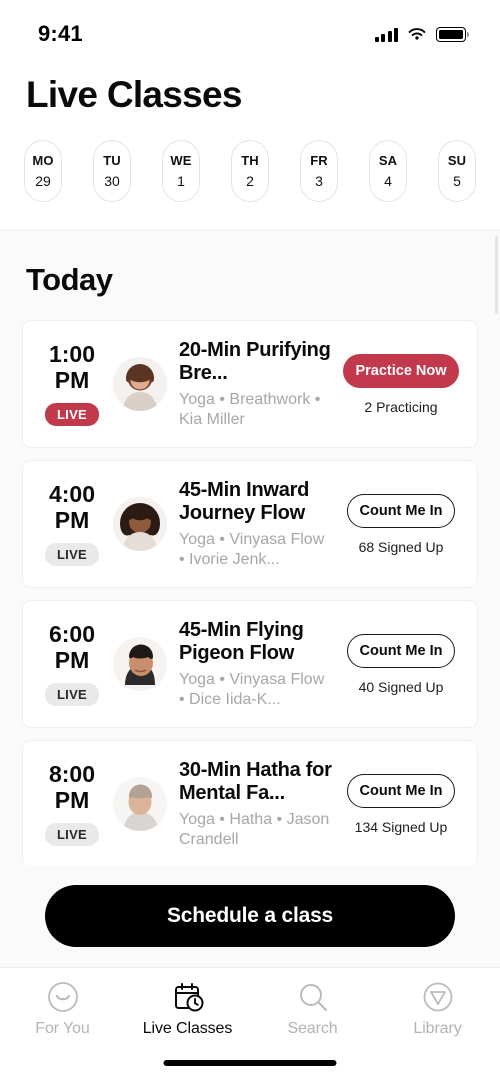 This screenshot has height=1080, width=500. What do you see at coordinates (181, 171) in the screenshot?
I see `day-pill-we: WE 1` at bounding box center [181, 171].